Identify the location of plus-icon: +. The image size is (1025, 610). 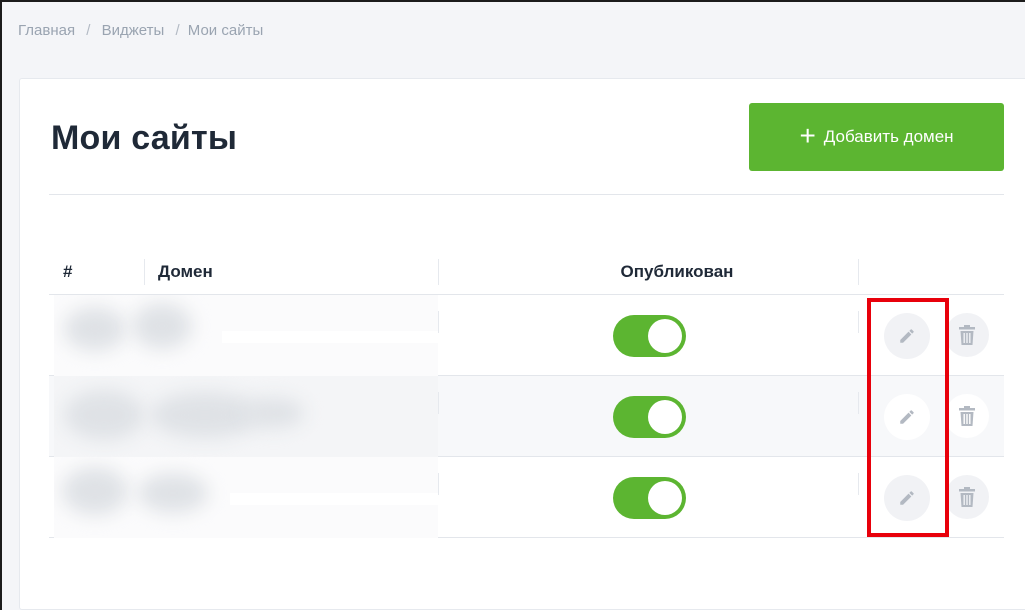
(807, 135).